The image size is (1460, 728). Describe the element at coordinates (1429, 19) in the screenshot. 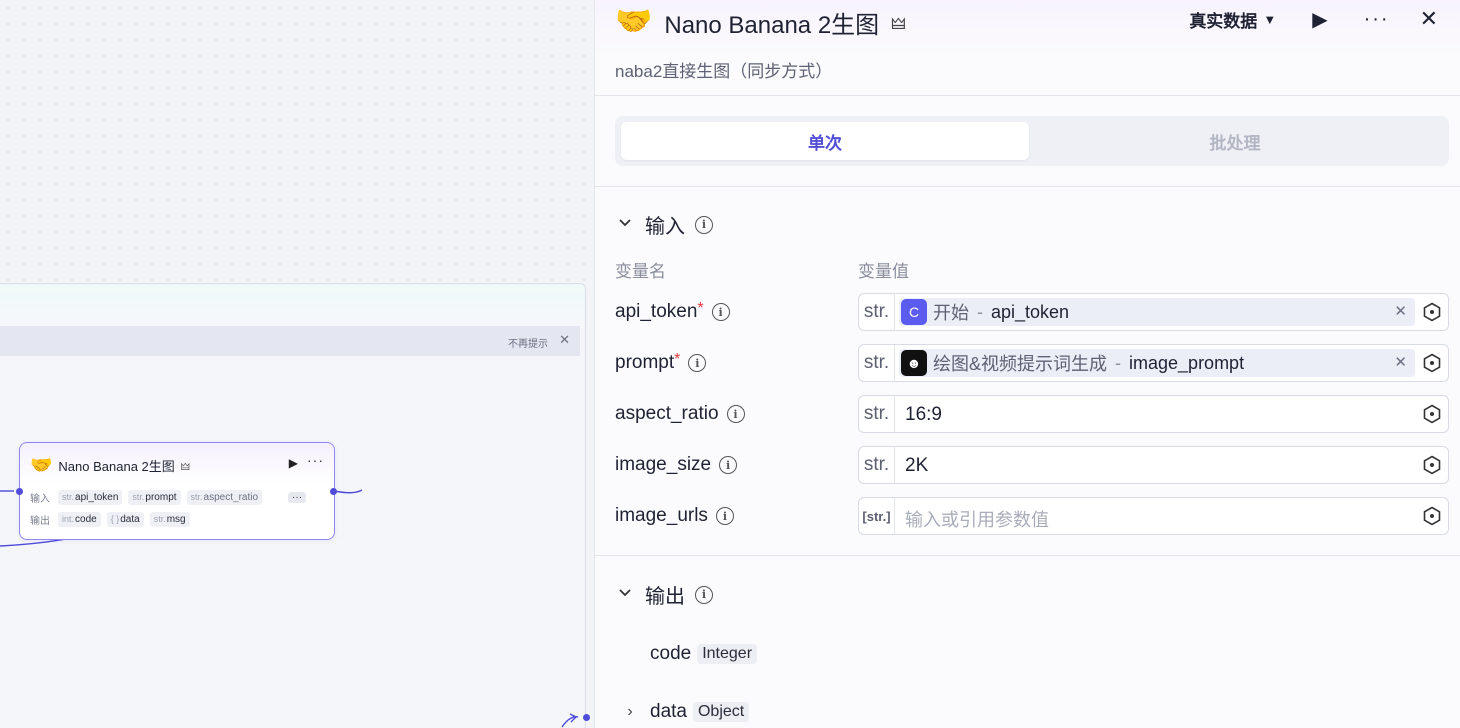

I see `close-icon: ✕` at that location.